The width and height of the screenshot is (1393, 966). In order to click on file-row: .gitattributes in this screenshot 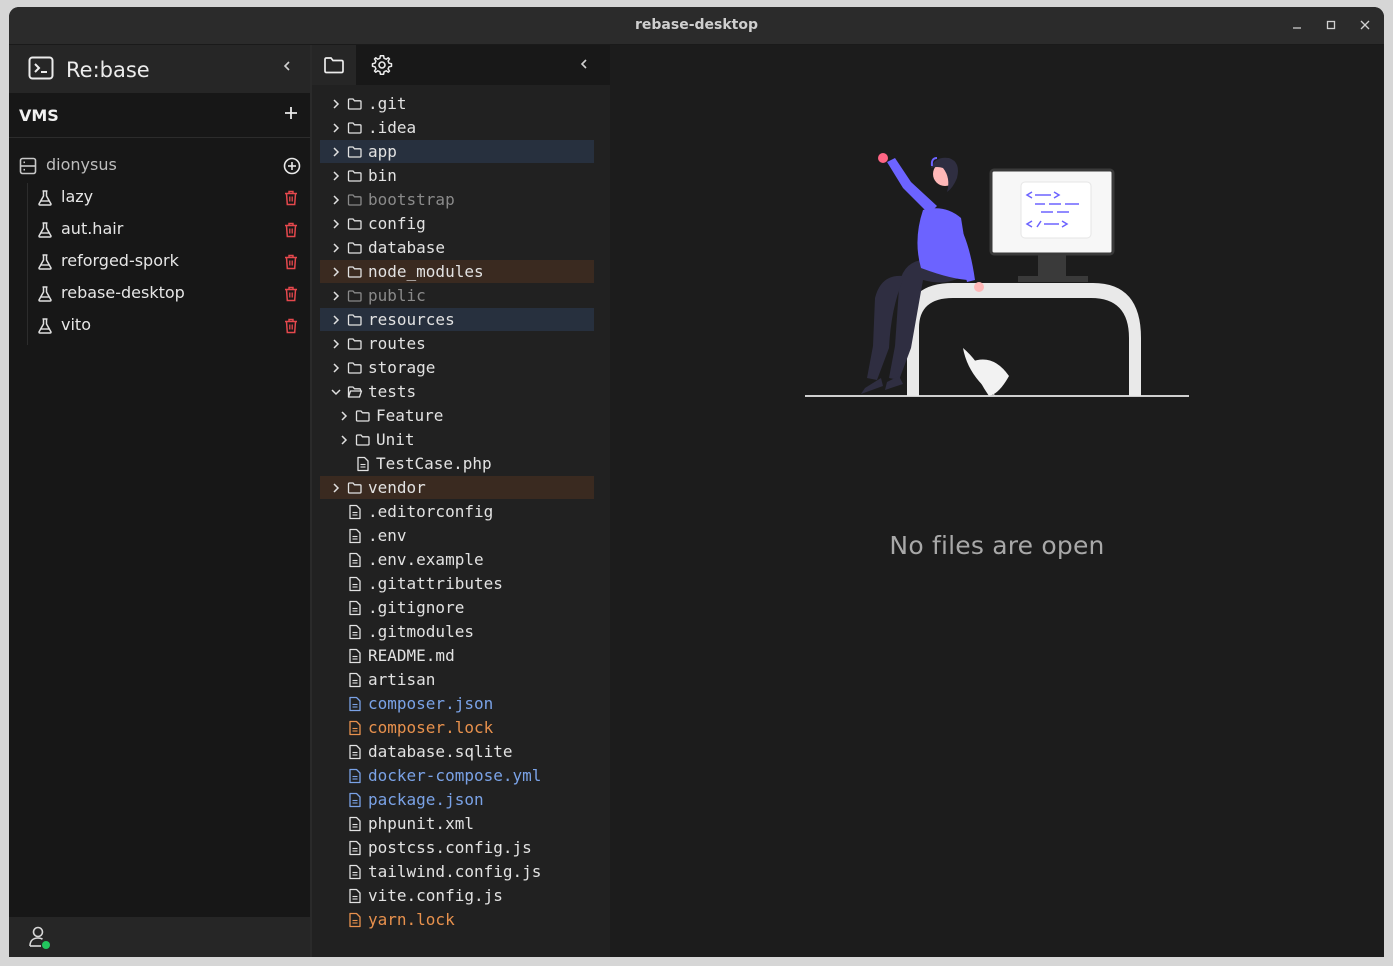, I will do `click(461, 584)`.